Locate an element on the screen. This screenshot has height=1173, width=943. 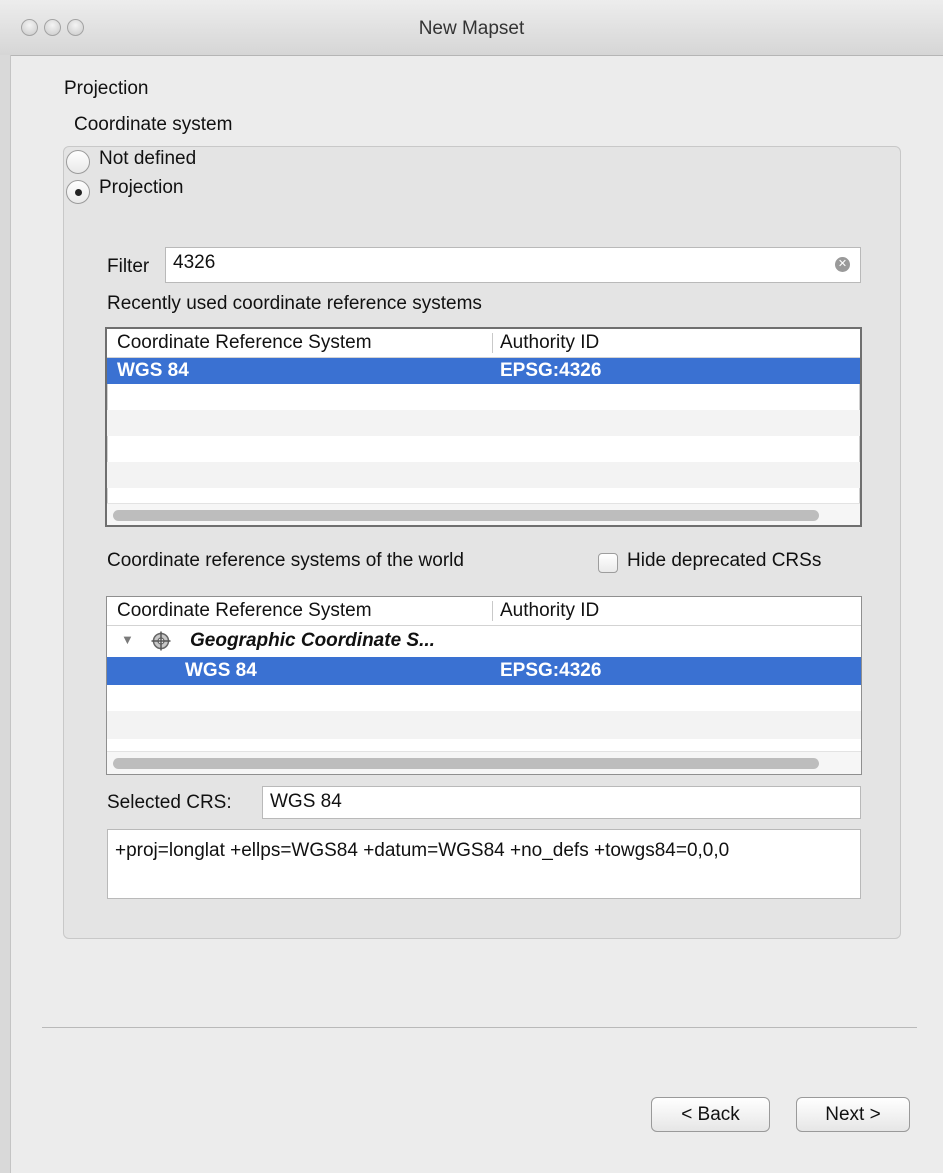
recent-table-header: Coordinate Reference System Authority ID is located at coordinates (483, 343).